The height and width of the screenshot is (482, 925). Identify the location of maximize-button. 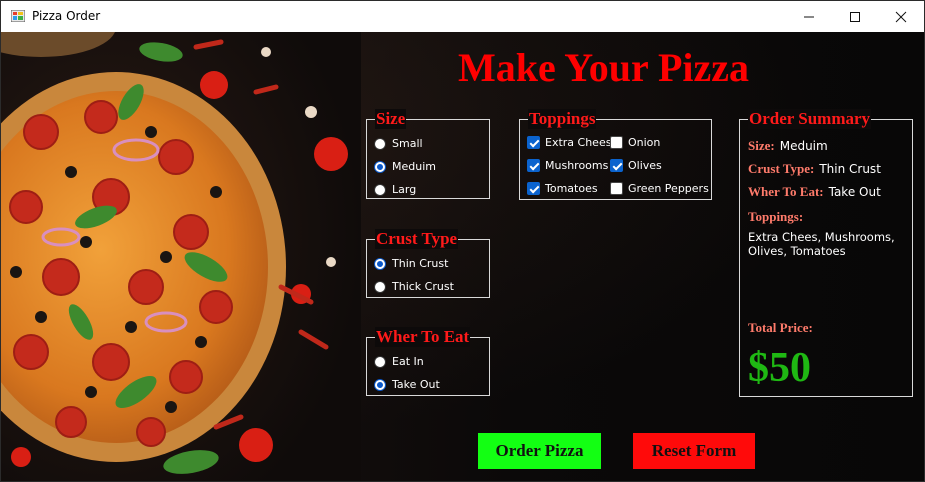
(855, 16).